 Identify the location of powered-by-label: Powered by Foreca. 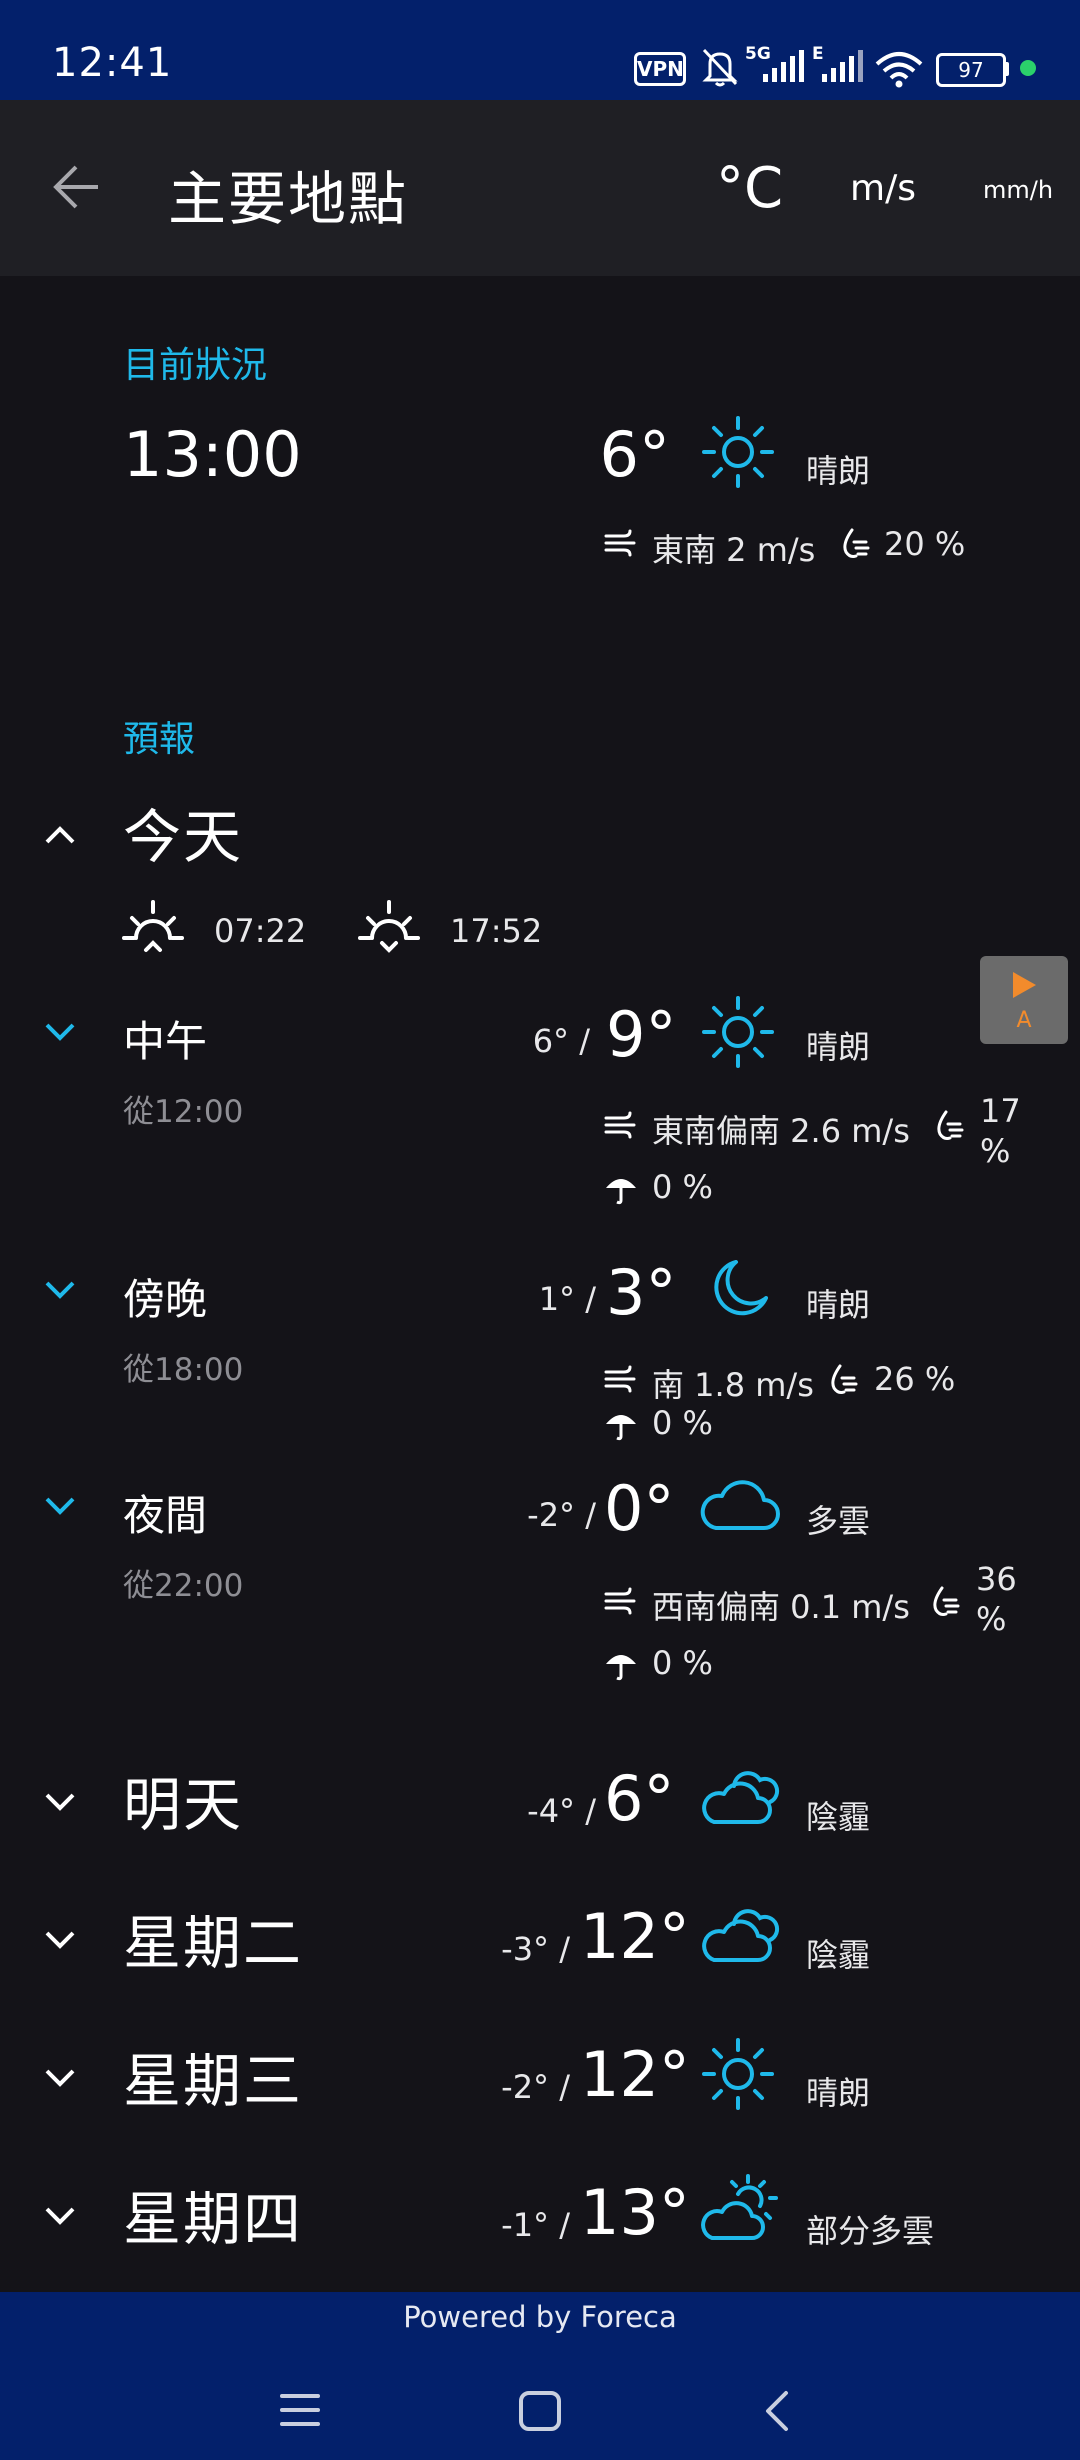
(540, 2317).